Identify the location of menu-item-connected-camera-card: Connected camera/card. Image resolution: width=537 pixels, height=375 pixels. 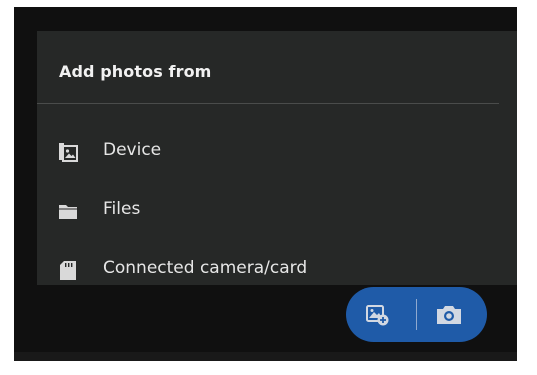
(277, 269).